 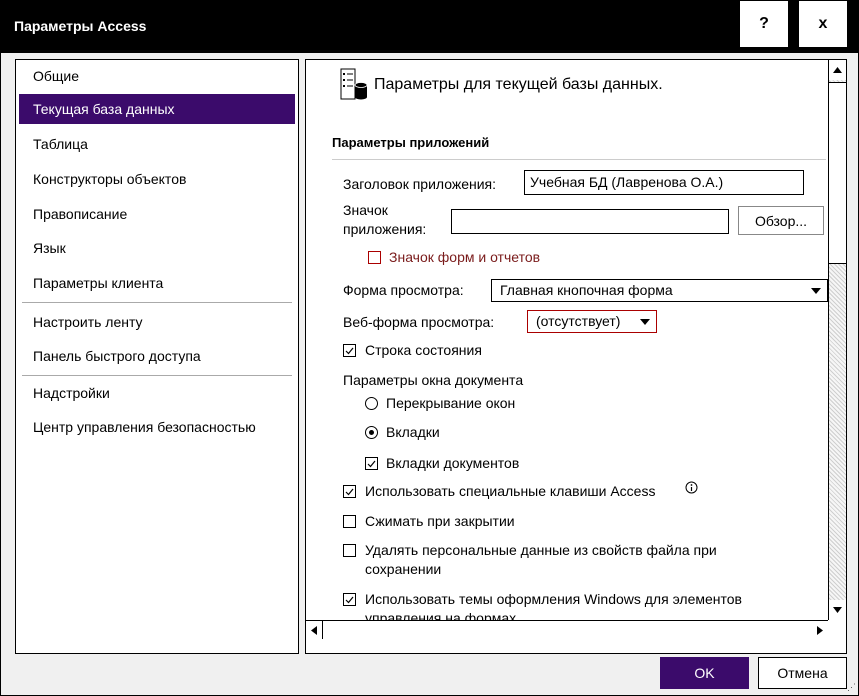 What do you see at coordinates (691, 490) in the screenshot?
I see `info-icon` at bounding box center [691, 490].